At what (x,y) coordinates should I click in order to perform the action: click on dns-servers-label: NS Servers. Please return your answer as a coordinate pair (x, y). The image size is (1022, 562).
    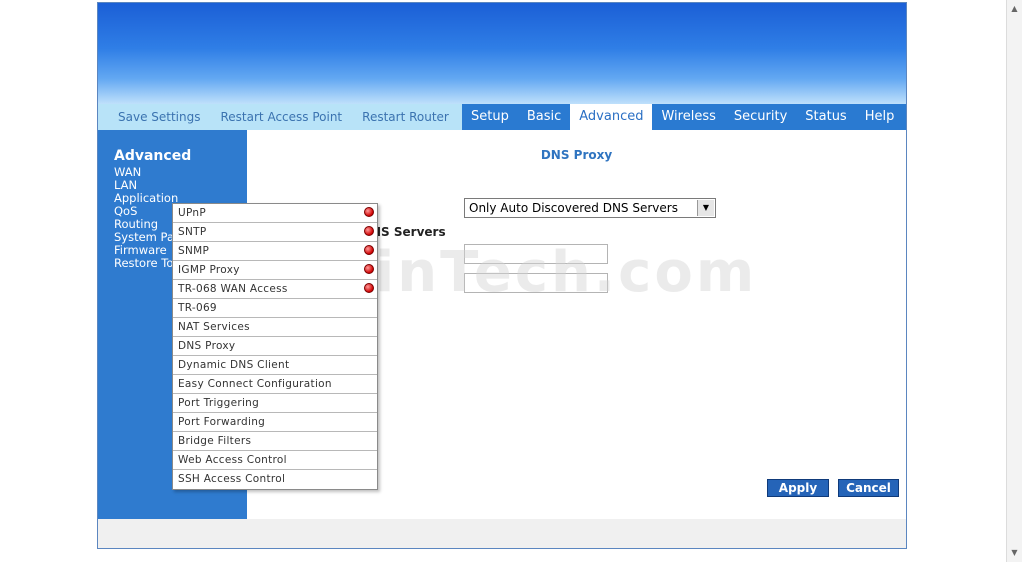
    Looking at the image, I should click on (408, 232).